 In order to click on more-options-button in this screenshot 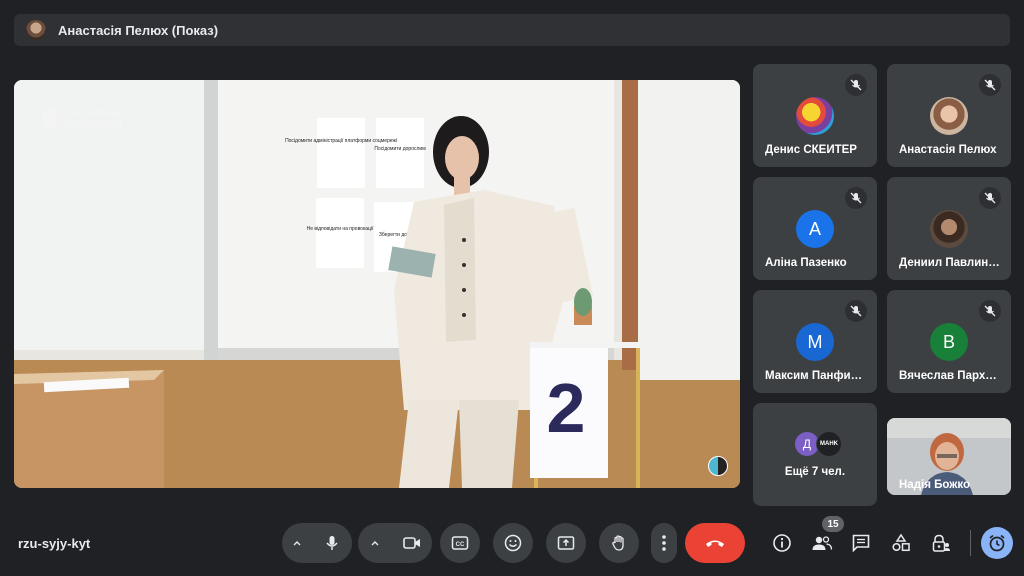, I will do `click(664, 543)`.